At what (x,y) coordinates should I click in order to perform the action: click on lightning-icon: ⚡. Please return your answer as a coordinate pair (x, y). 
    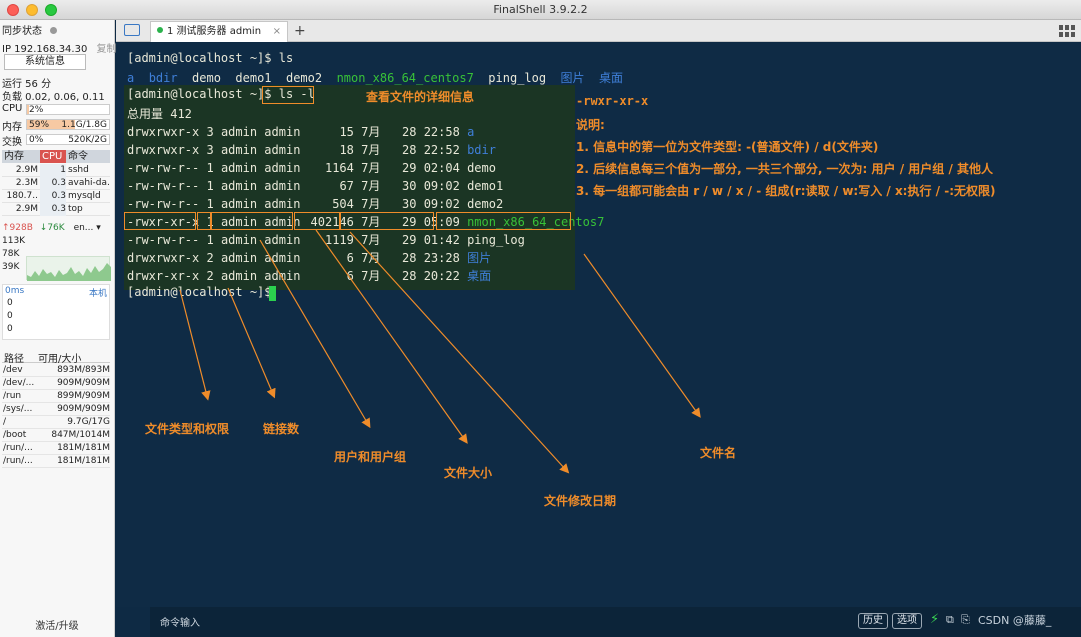
    Looking at the image, I should click on (934, 619).